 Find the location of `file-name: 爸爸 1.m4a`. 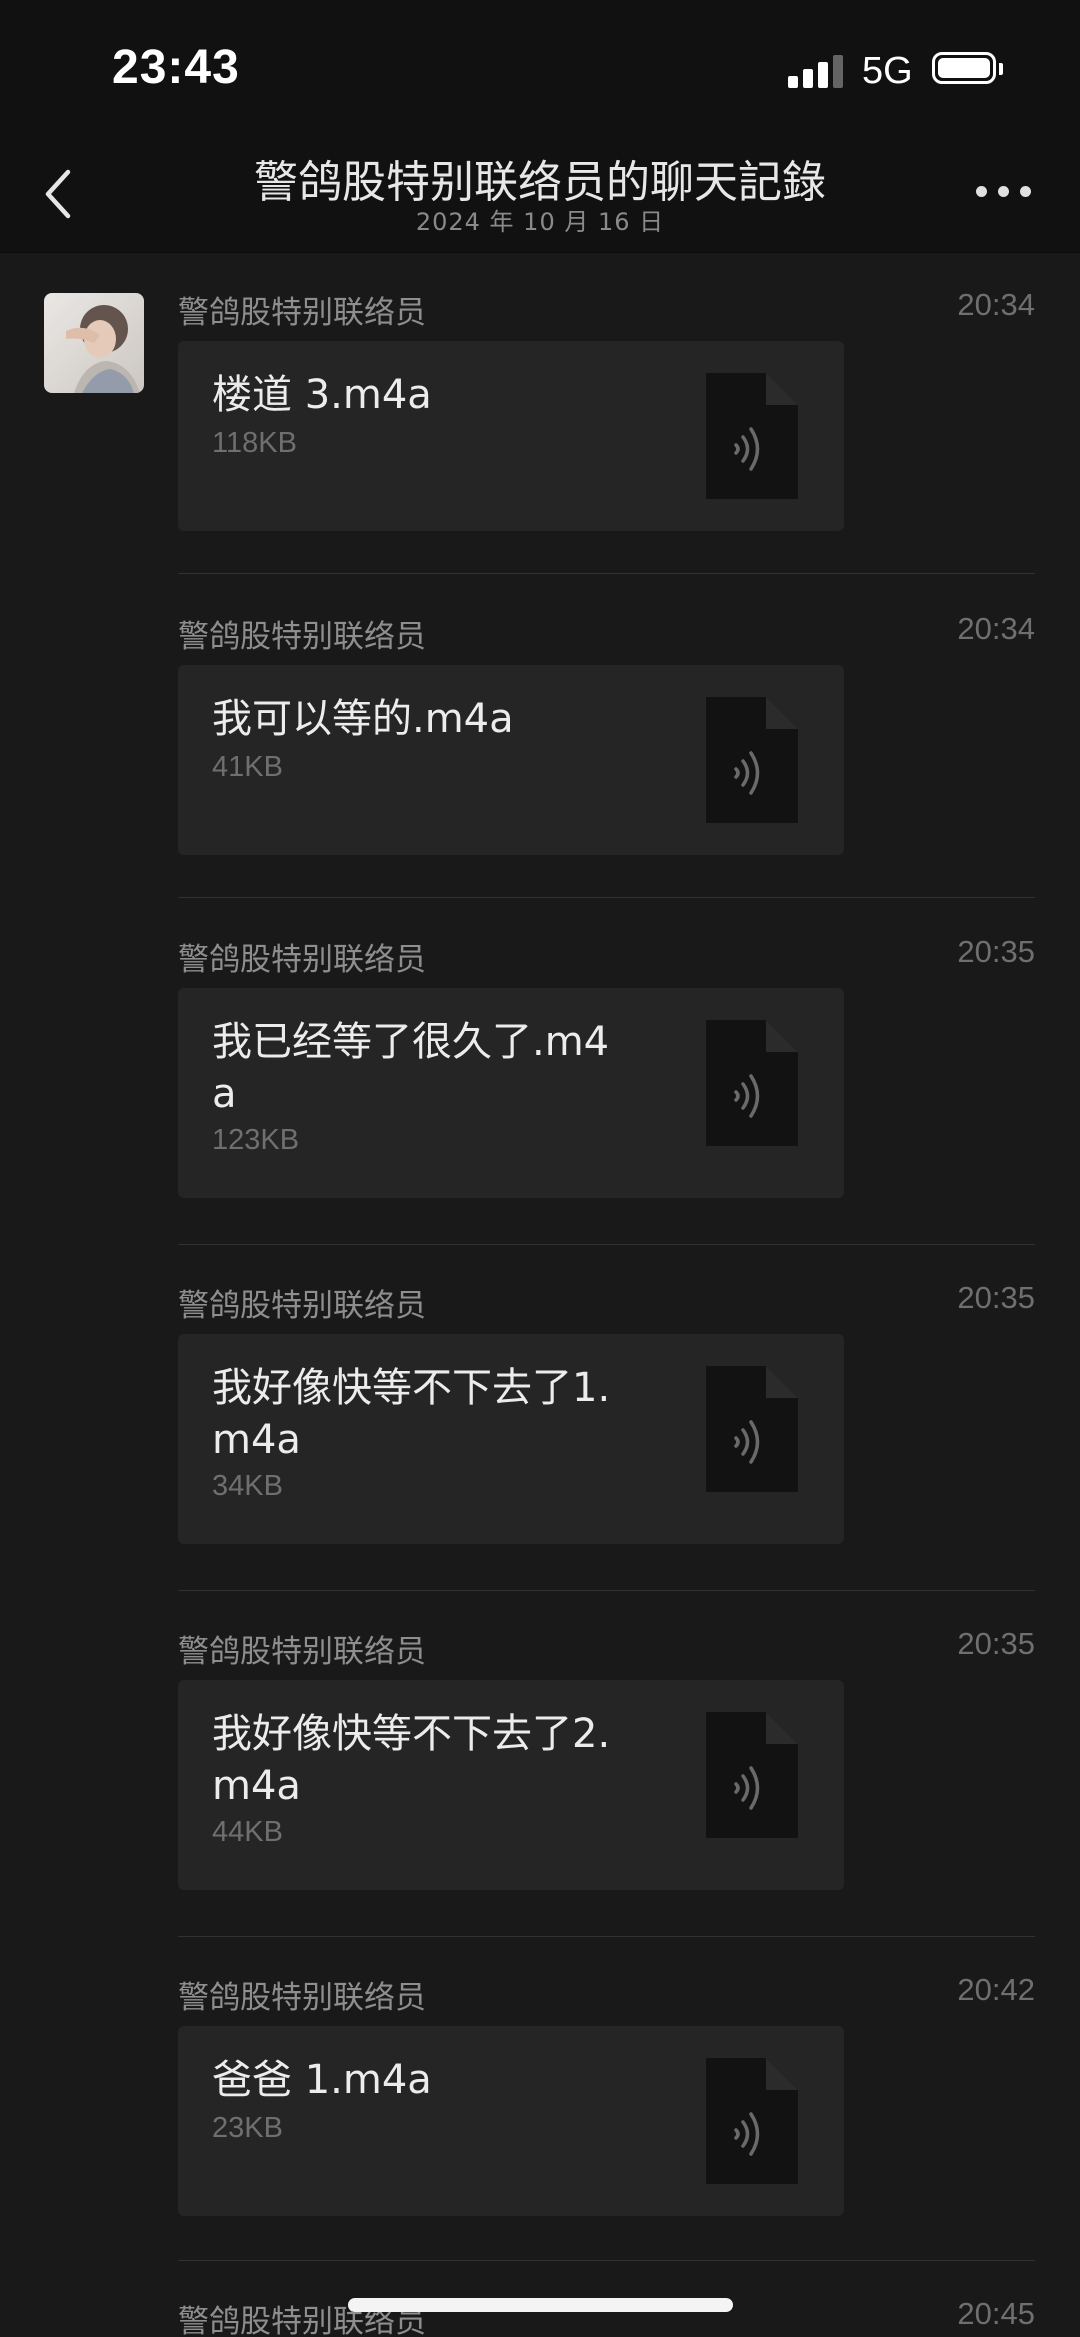

file-name: 爸爸 1.m4a is located at coordinates (322, 2080).